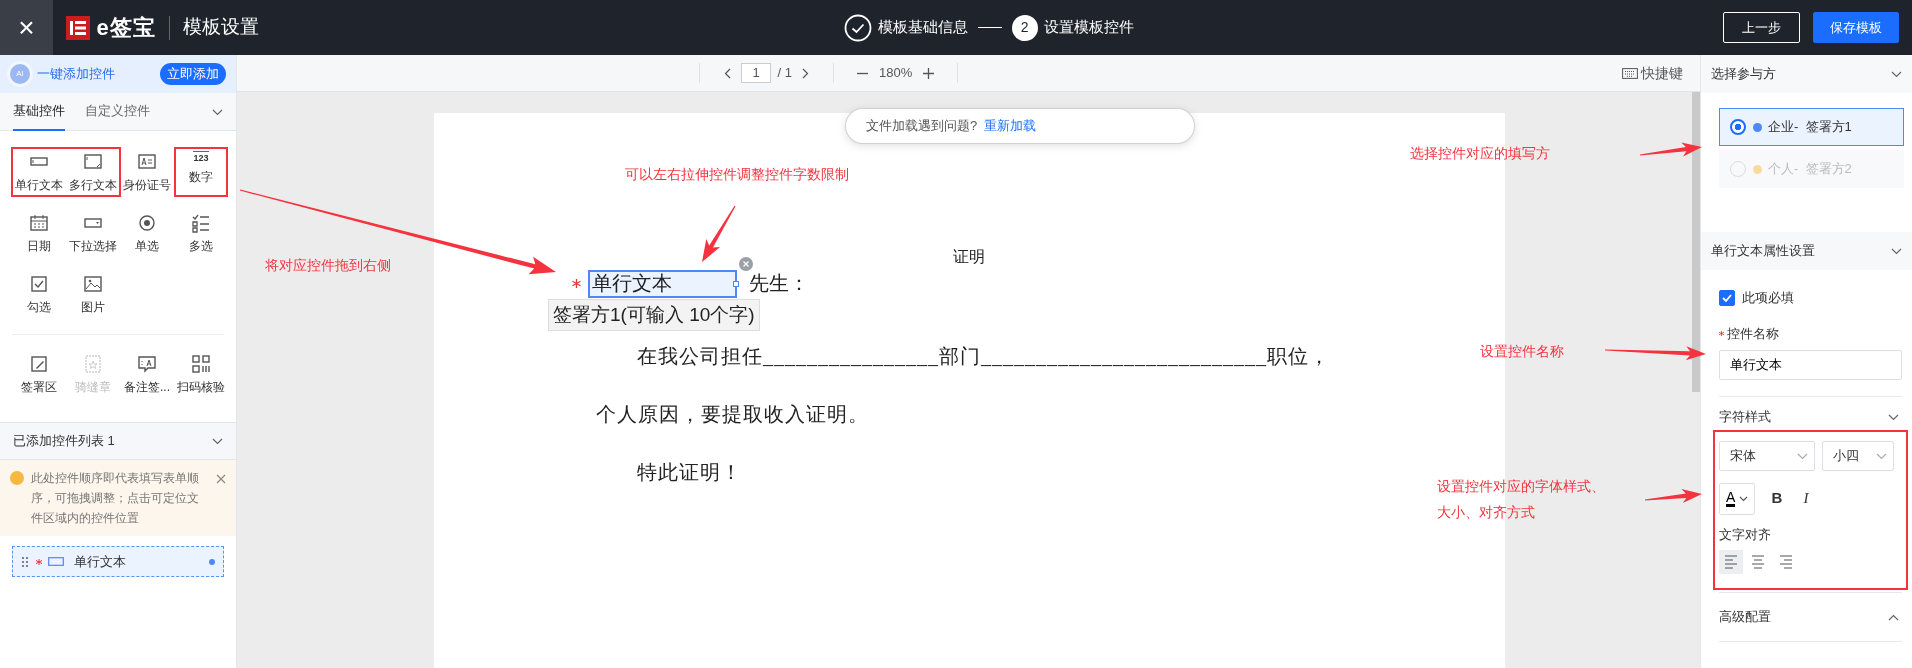  What do you see at coordinates (17, 478) in the screenshot?
I see `info-icon` at bounding box center [17, 478].